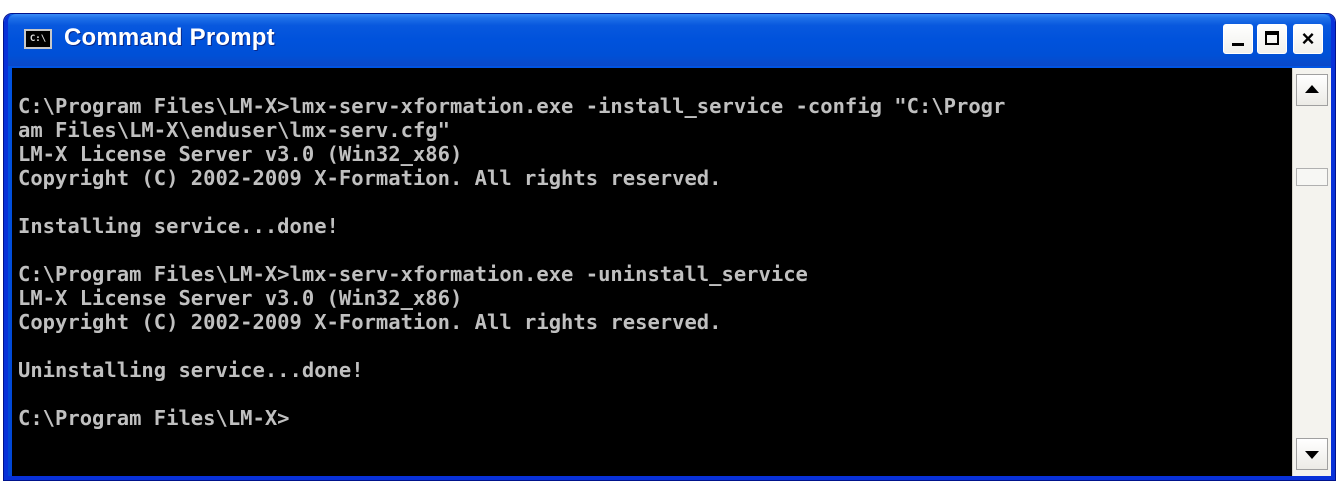 The width and height of the screenshot is (1342, 483). What do you see at coordinates (234, 130) in the screenshot?
I see `console-line: am Files\LM-X\enduser\lmx-serv.cfg"` at bounding box center [234, 130].